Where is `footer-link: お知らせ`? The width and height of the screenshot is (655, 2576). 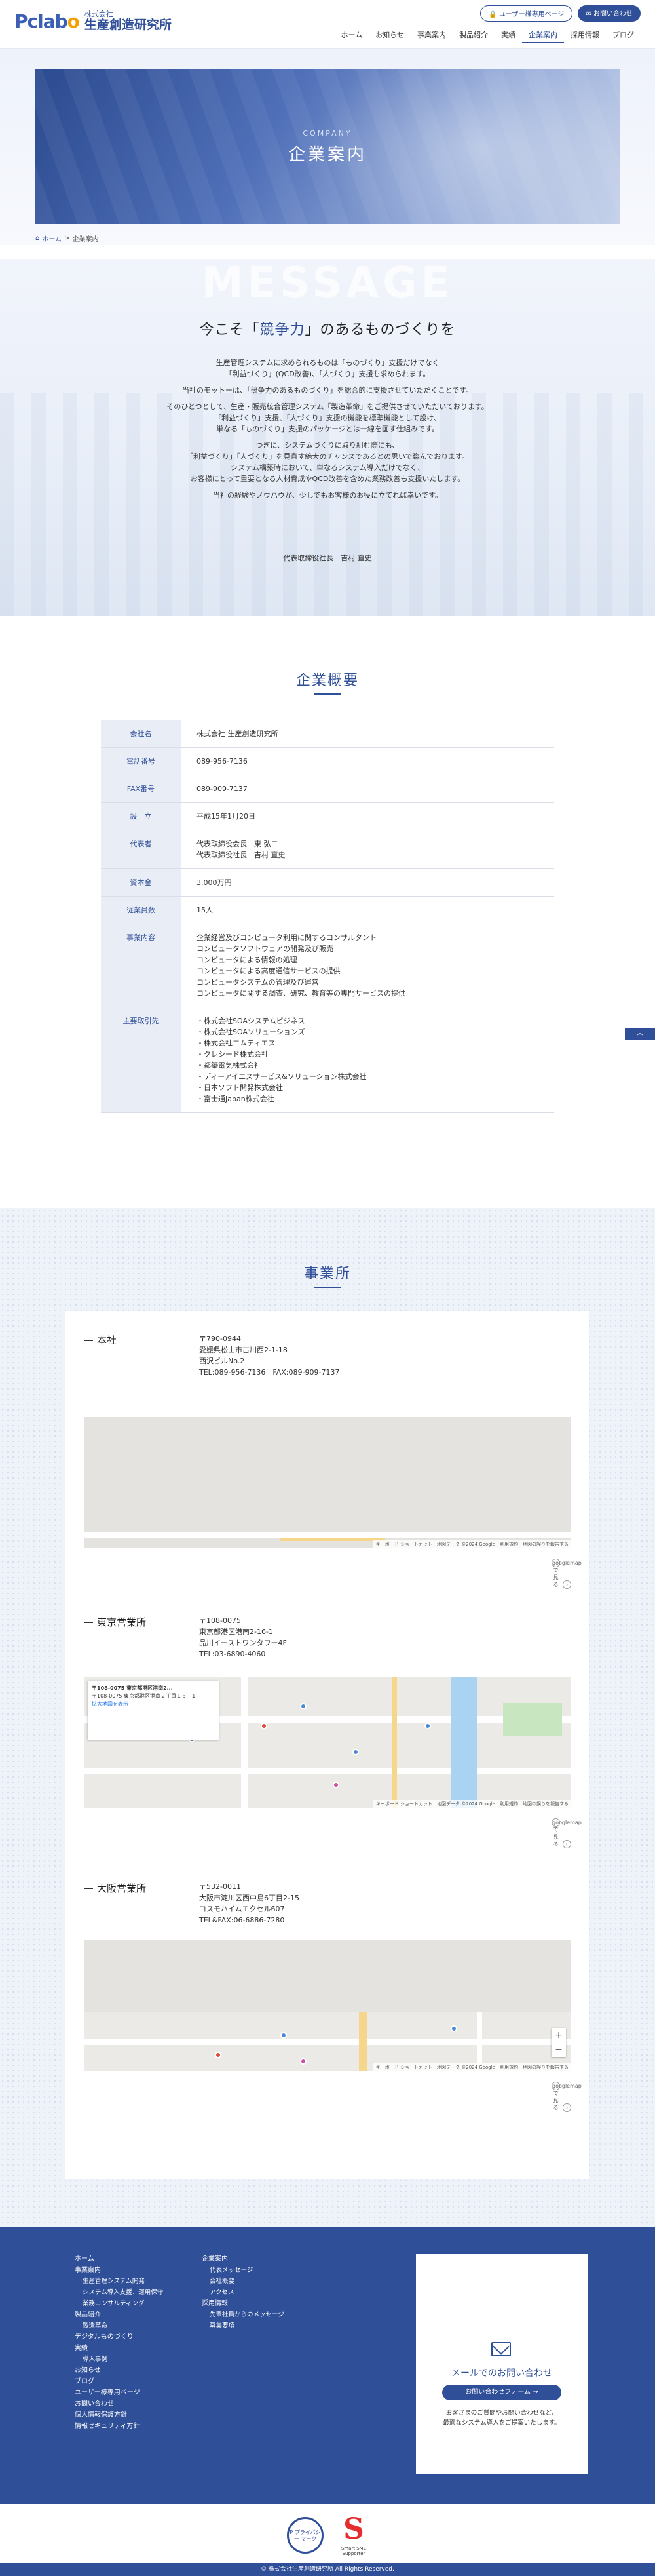
footer-link: お知らせ is located at coordinates (119, 2370).